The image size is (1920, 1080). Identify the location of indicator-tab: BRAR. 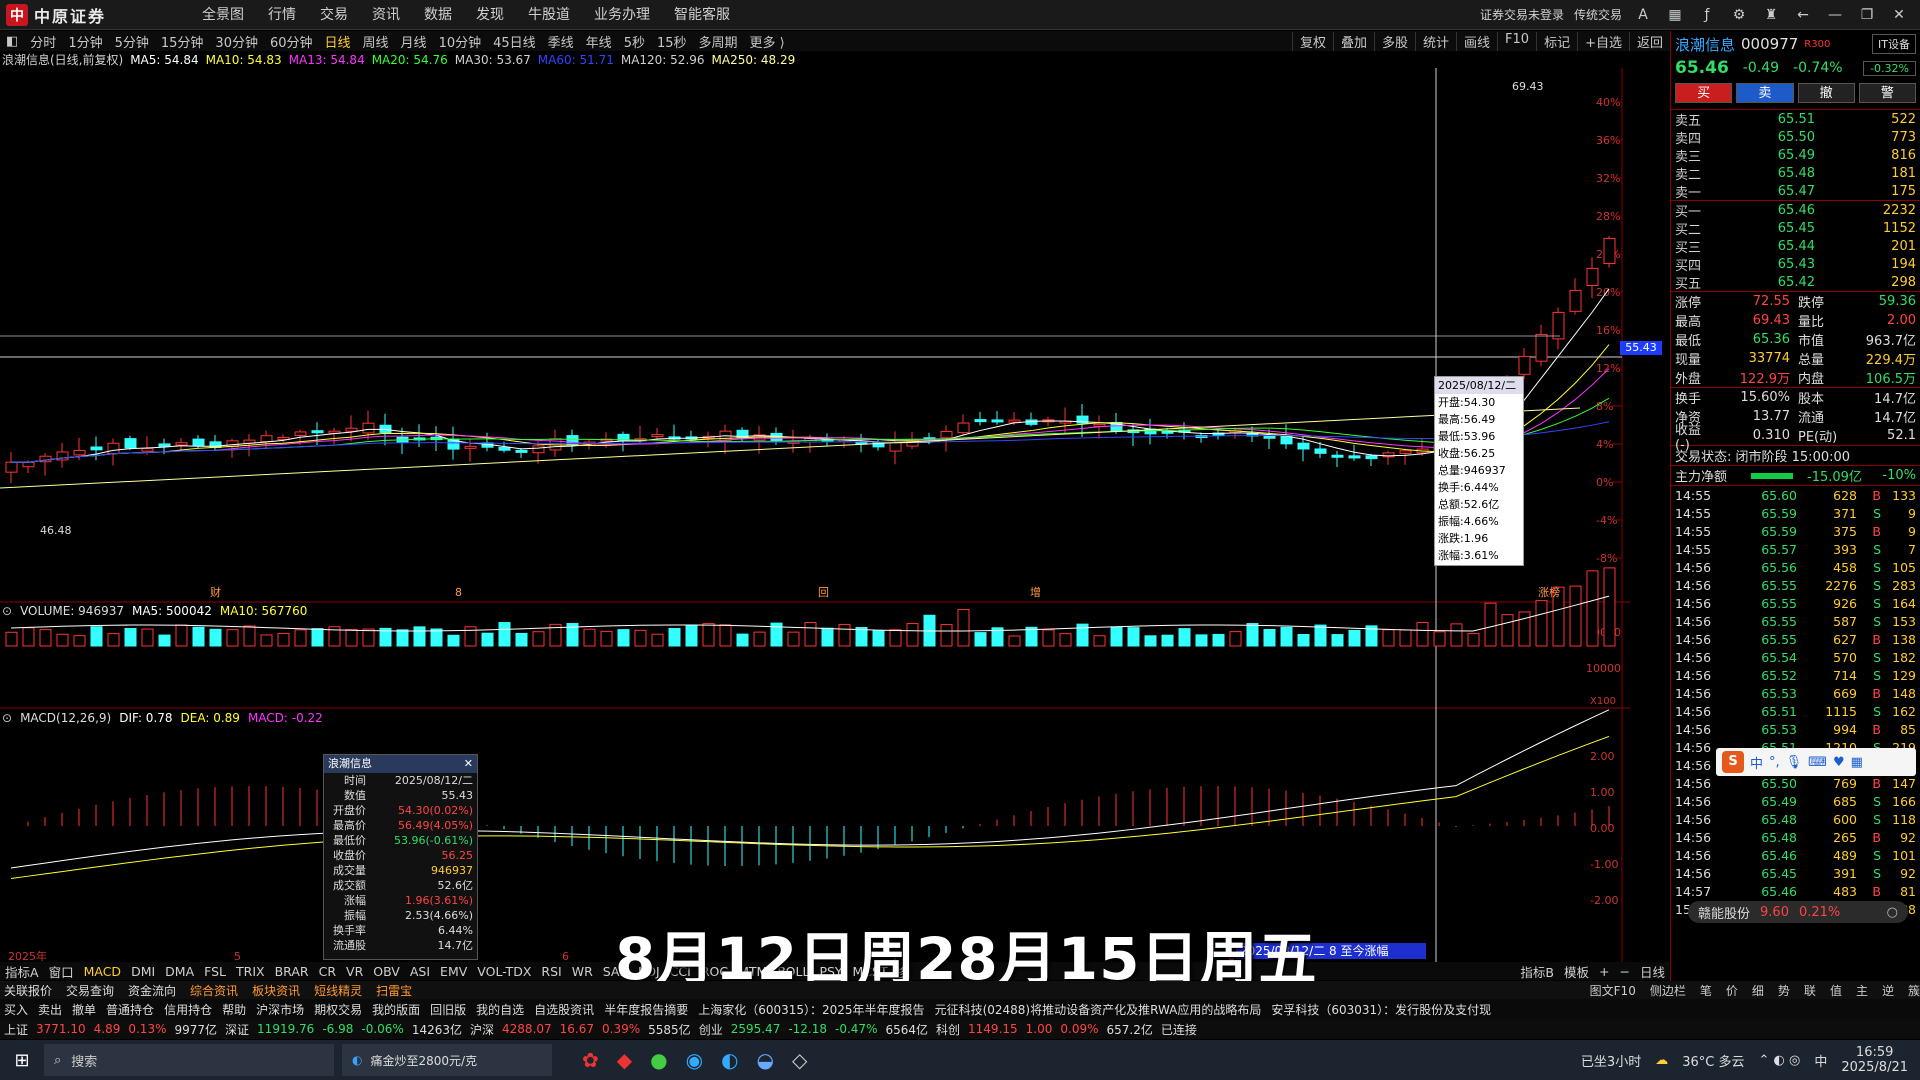
(292, 971).